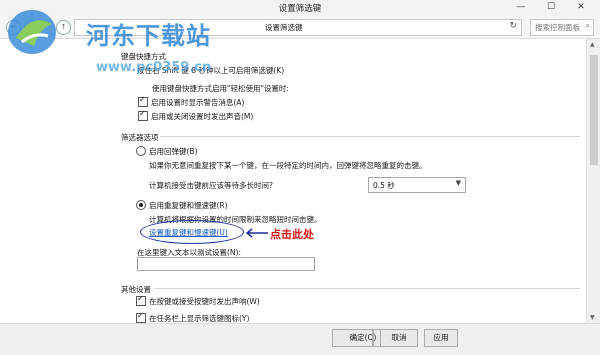 The width and height of the screenshot is (600, 355). What do you see at coordinates (141, 205) in the screenshot?
I see `repeat-keys-radio` at bounding box center [141, 205].